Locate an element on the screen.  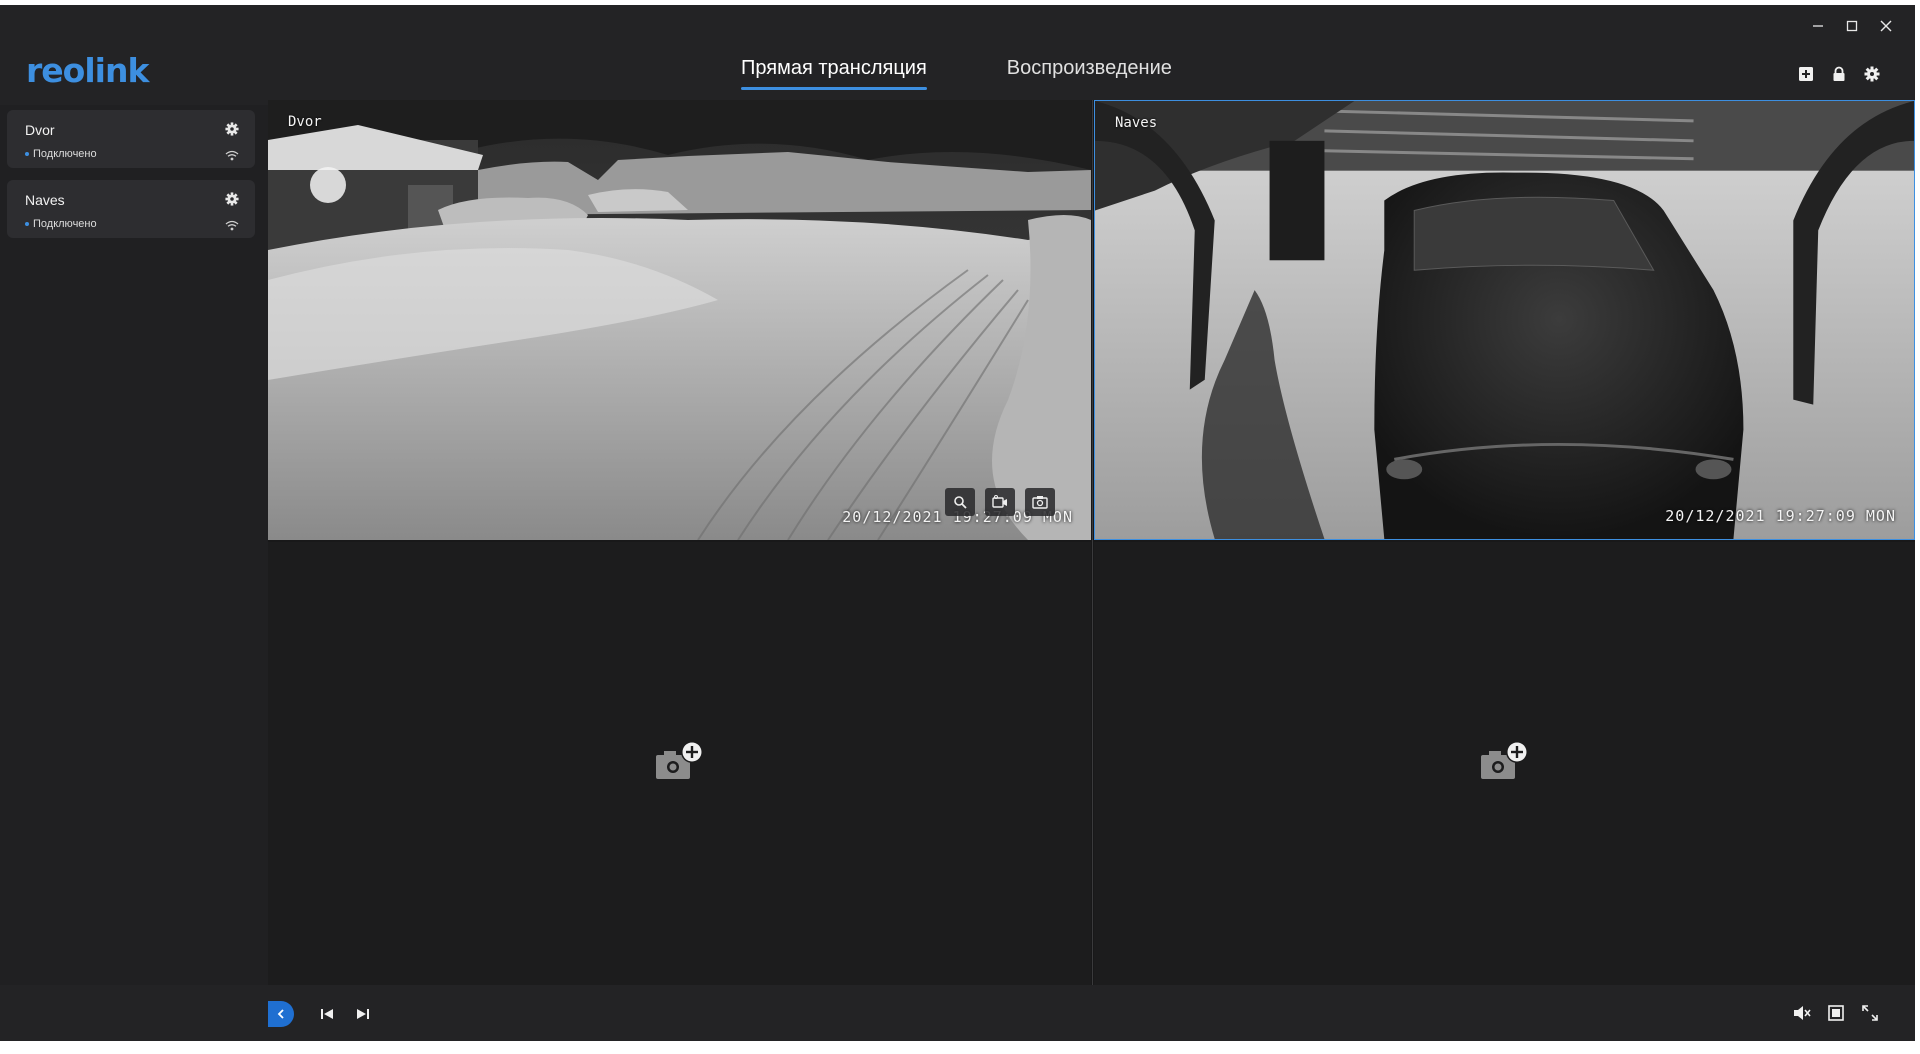
feed-osd-name: Dvor is located at coordinates (305, 122).